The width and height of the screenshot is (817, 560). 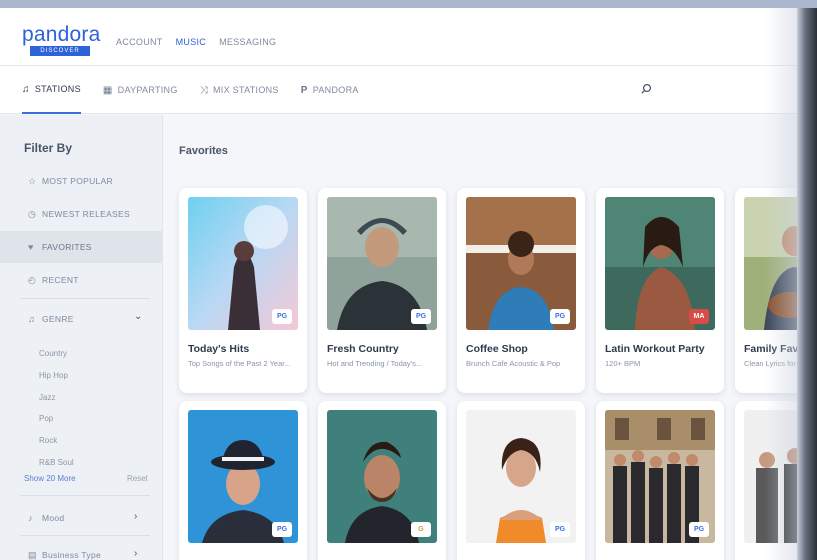 I want to click on genre-option: R&B Soul, so click(x=56, y=463).